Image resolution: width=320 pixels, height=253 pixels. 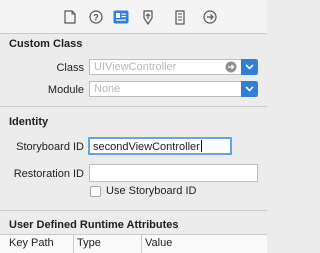 What do you see at coordinates (95, 191) in the screenshot?
I see `use-storyboard-id-checkbox` at bounding box center [95, 191].